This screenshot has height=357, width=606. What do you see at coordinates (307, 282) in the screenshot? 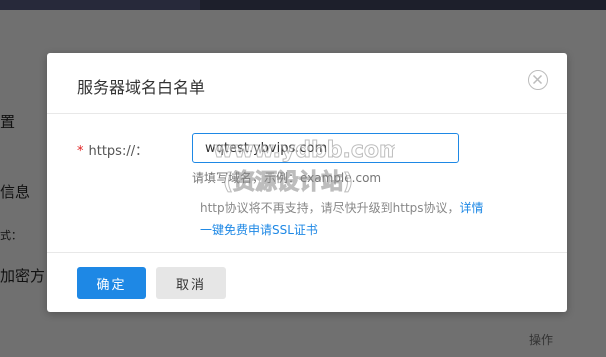
I see `dialog-footer: 确定 取消` at bounding box center [307, 282].